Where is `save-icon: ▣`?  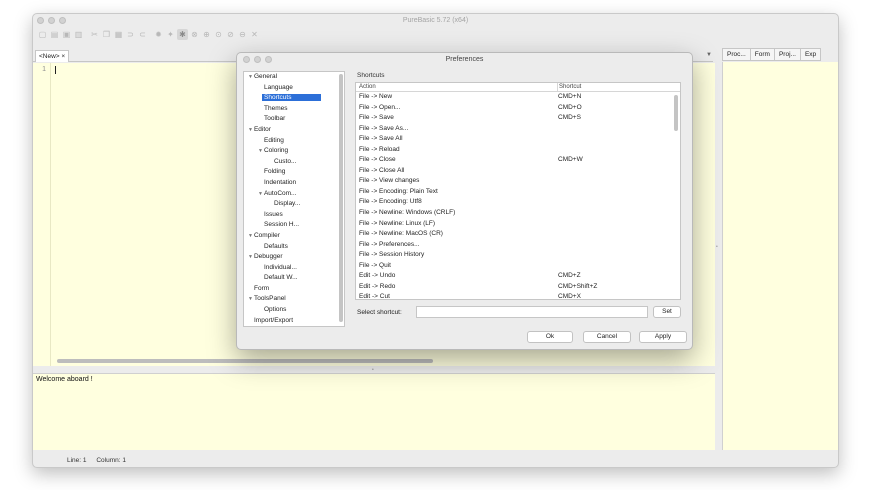 save-icon: ▣ is located at coordinates (66, 34).